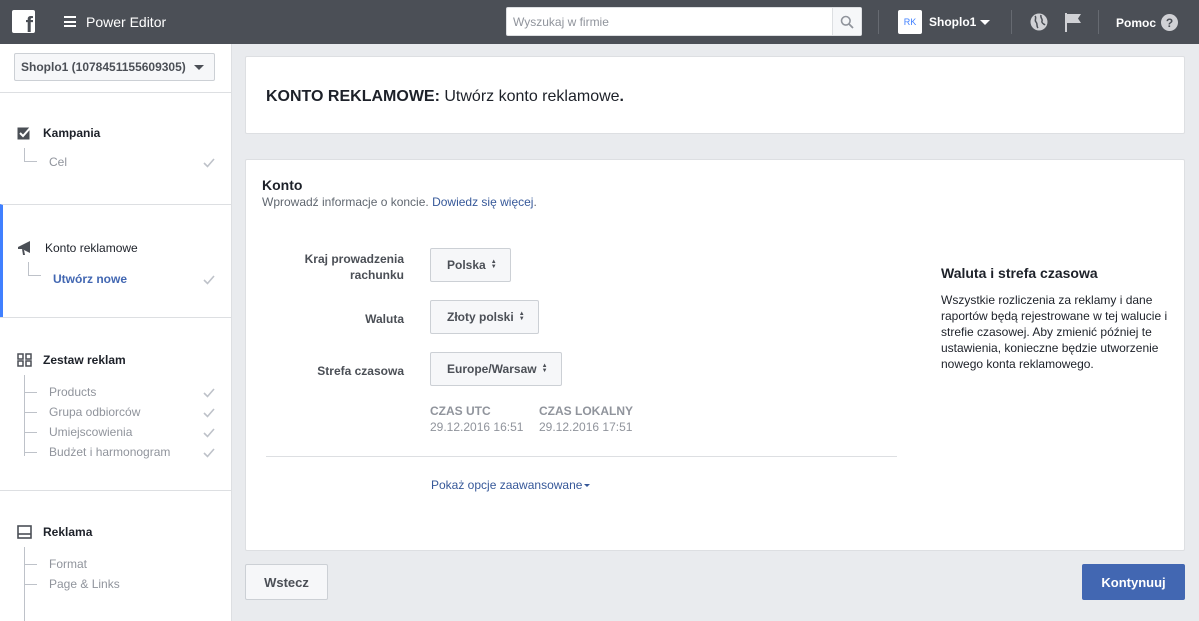 The width and height of the screenshot is (1199, 621). Describe the element at coordinates (1073, 23) in the screenshot. I see `flag-icon` at that location.